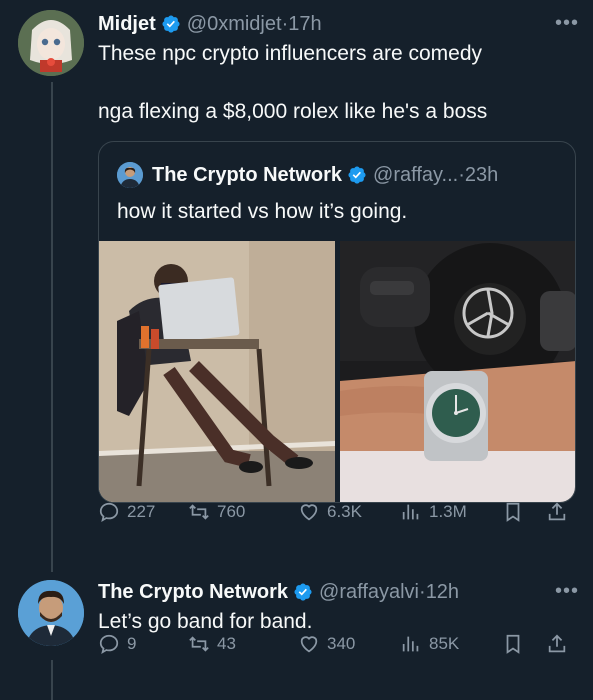  I want to click on quote-image-right, so click(457, 371).